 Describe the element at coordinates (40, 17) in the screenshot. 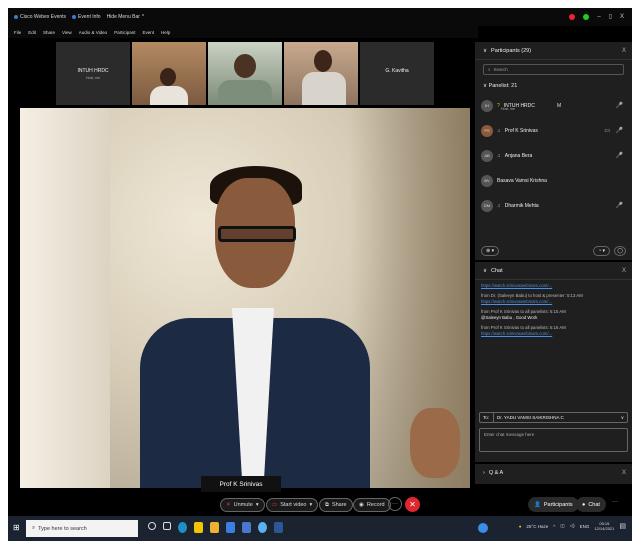

I see `webex-app-menu: Cisco Webex Events` at that location.